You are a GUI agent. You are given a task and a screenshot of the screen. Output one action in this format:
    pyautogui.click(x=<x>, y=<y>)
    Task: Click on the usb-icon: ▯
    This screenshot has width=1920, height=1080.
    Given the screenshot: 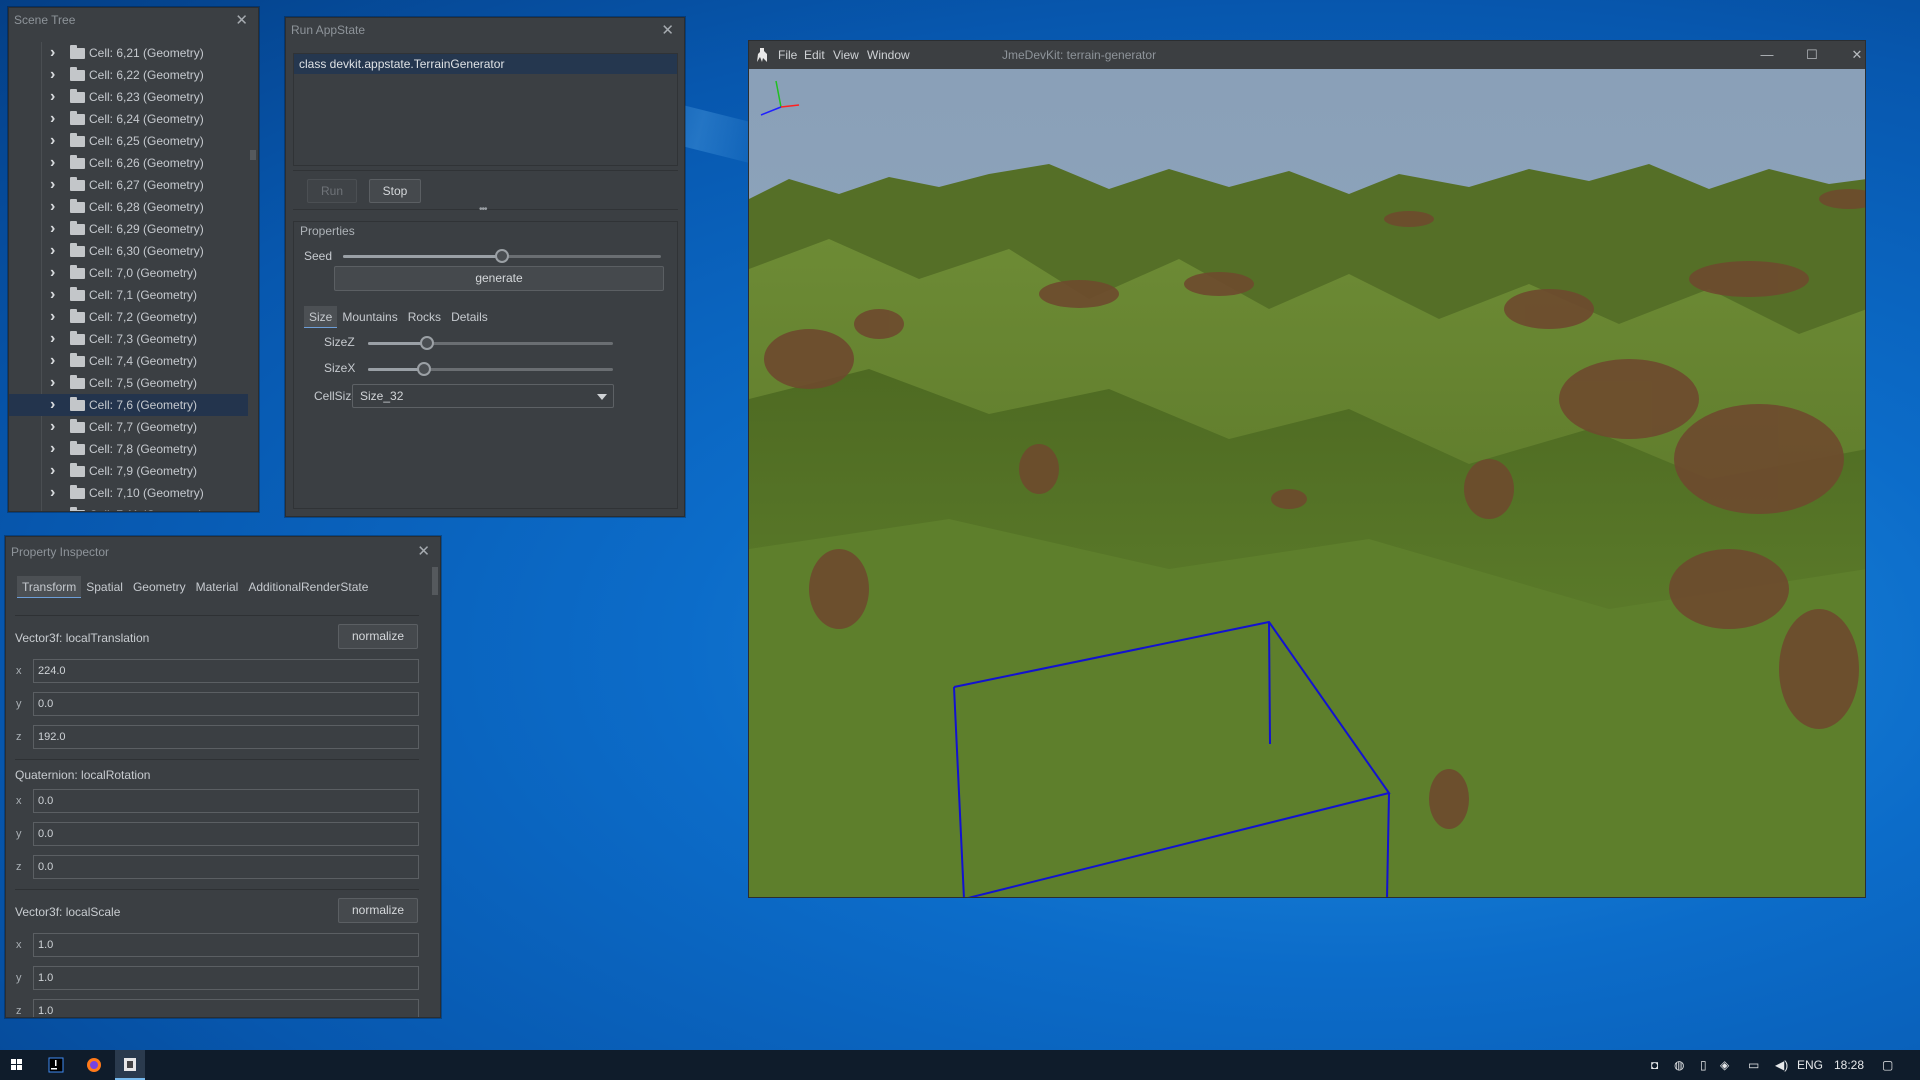 What is the action you would take?
    pyautogui.click(x=1703, y=1065)
    